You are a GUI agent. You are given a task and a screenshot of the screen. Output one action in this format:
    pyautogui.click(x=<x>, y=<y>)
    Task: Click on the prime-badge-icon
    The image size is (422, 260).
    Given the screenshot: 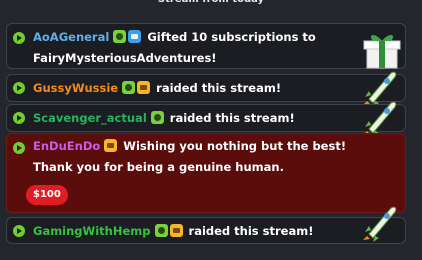 What is the action you would take?
    pyautogui.click(x=135, y=36)
    